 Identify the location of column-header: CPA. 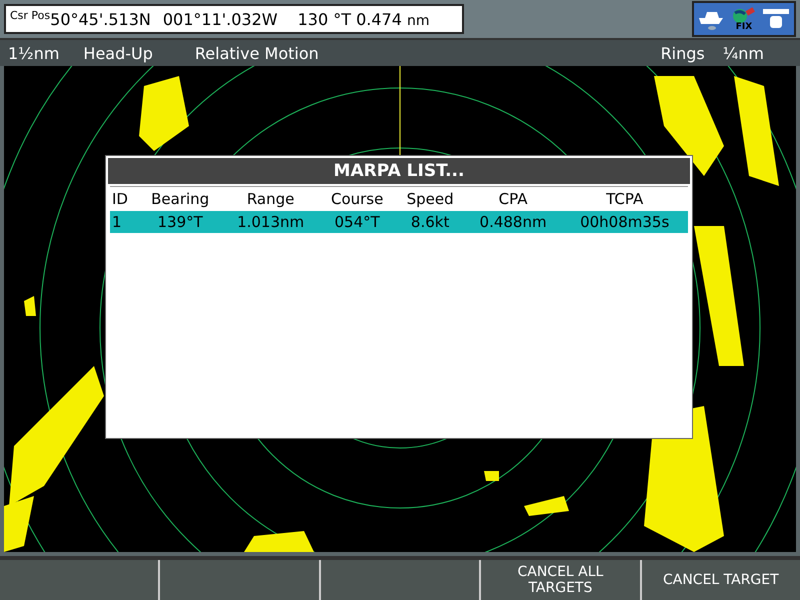
(513, 198).